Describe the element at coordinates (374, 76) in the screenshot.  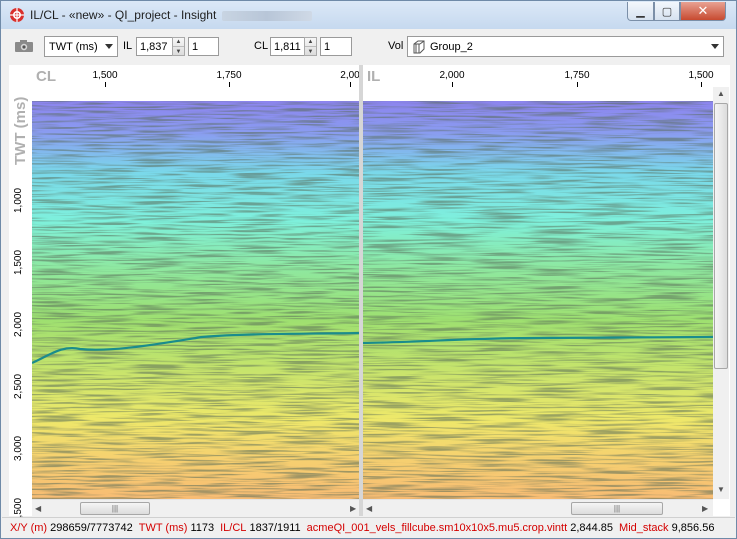
I see `il-axis-name: IL` at that location.